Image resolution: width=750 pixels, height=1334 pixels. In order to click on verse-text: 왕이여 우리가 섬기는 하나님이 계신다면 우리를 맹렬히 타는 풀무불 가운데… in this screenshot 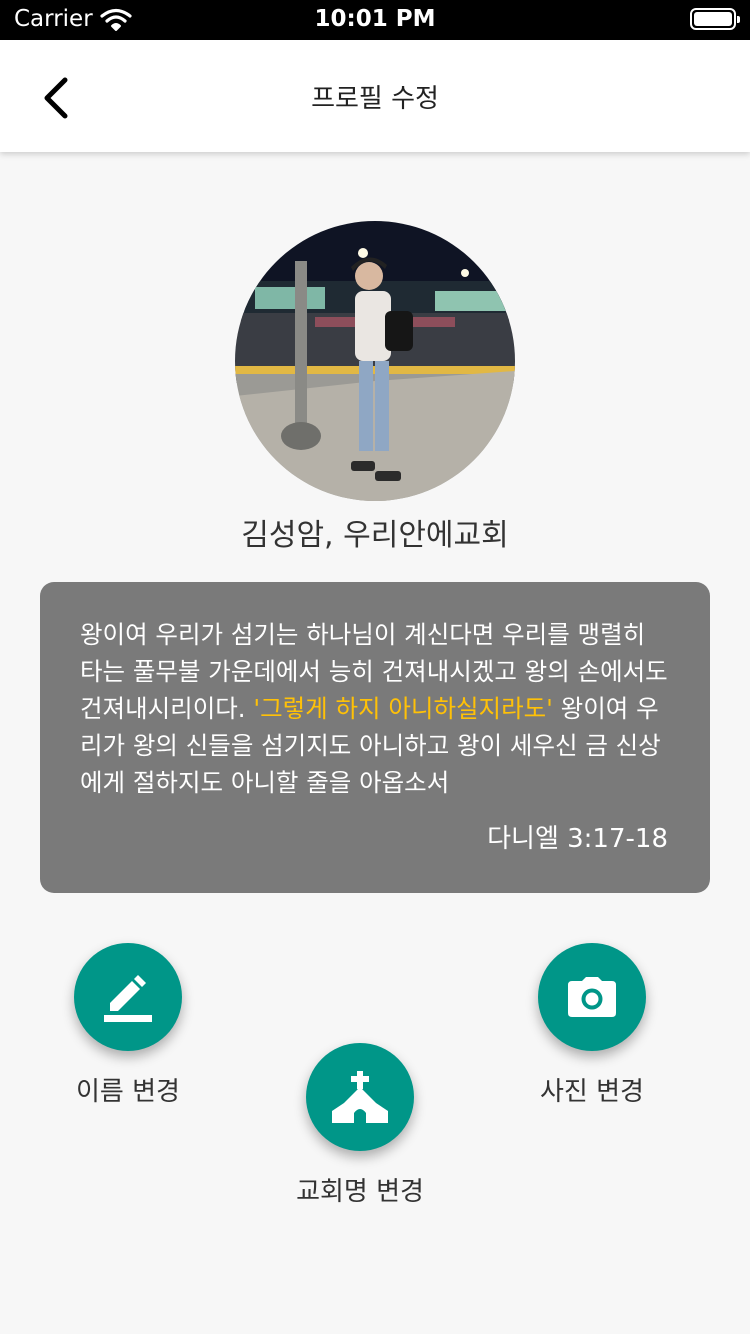, I will do `click(375, 708)`.